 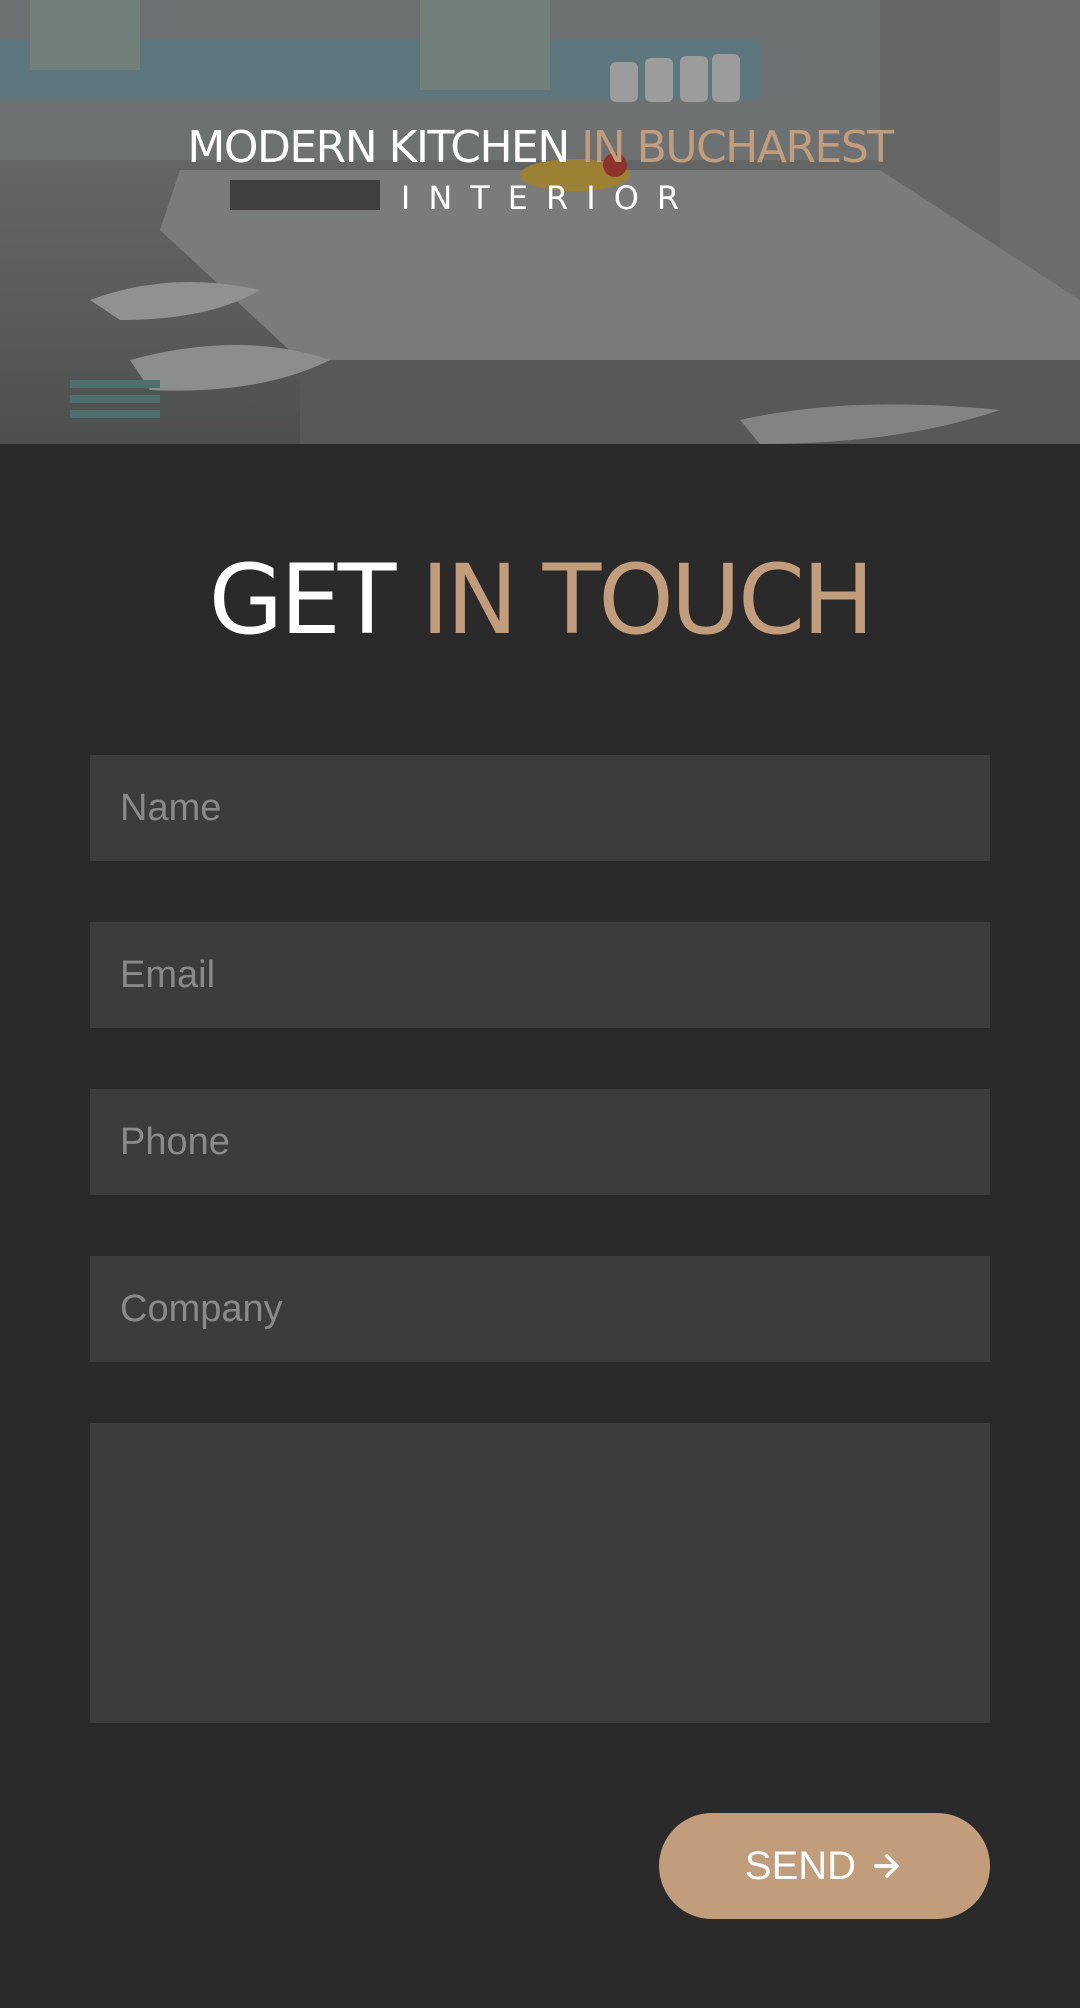 I want to click on send-button: SEND, so click(x=824, y=1866).